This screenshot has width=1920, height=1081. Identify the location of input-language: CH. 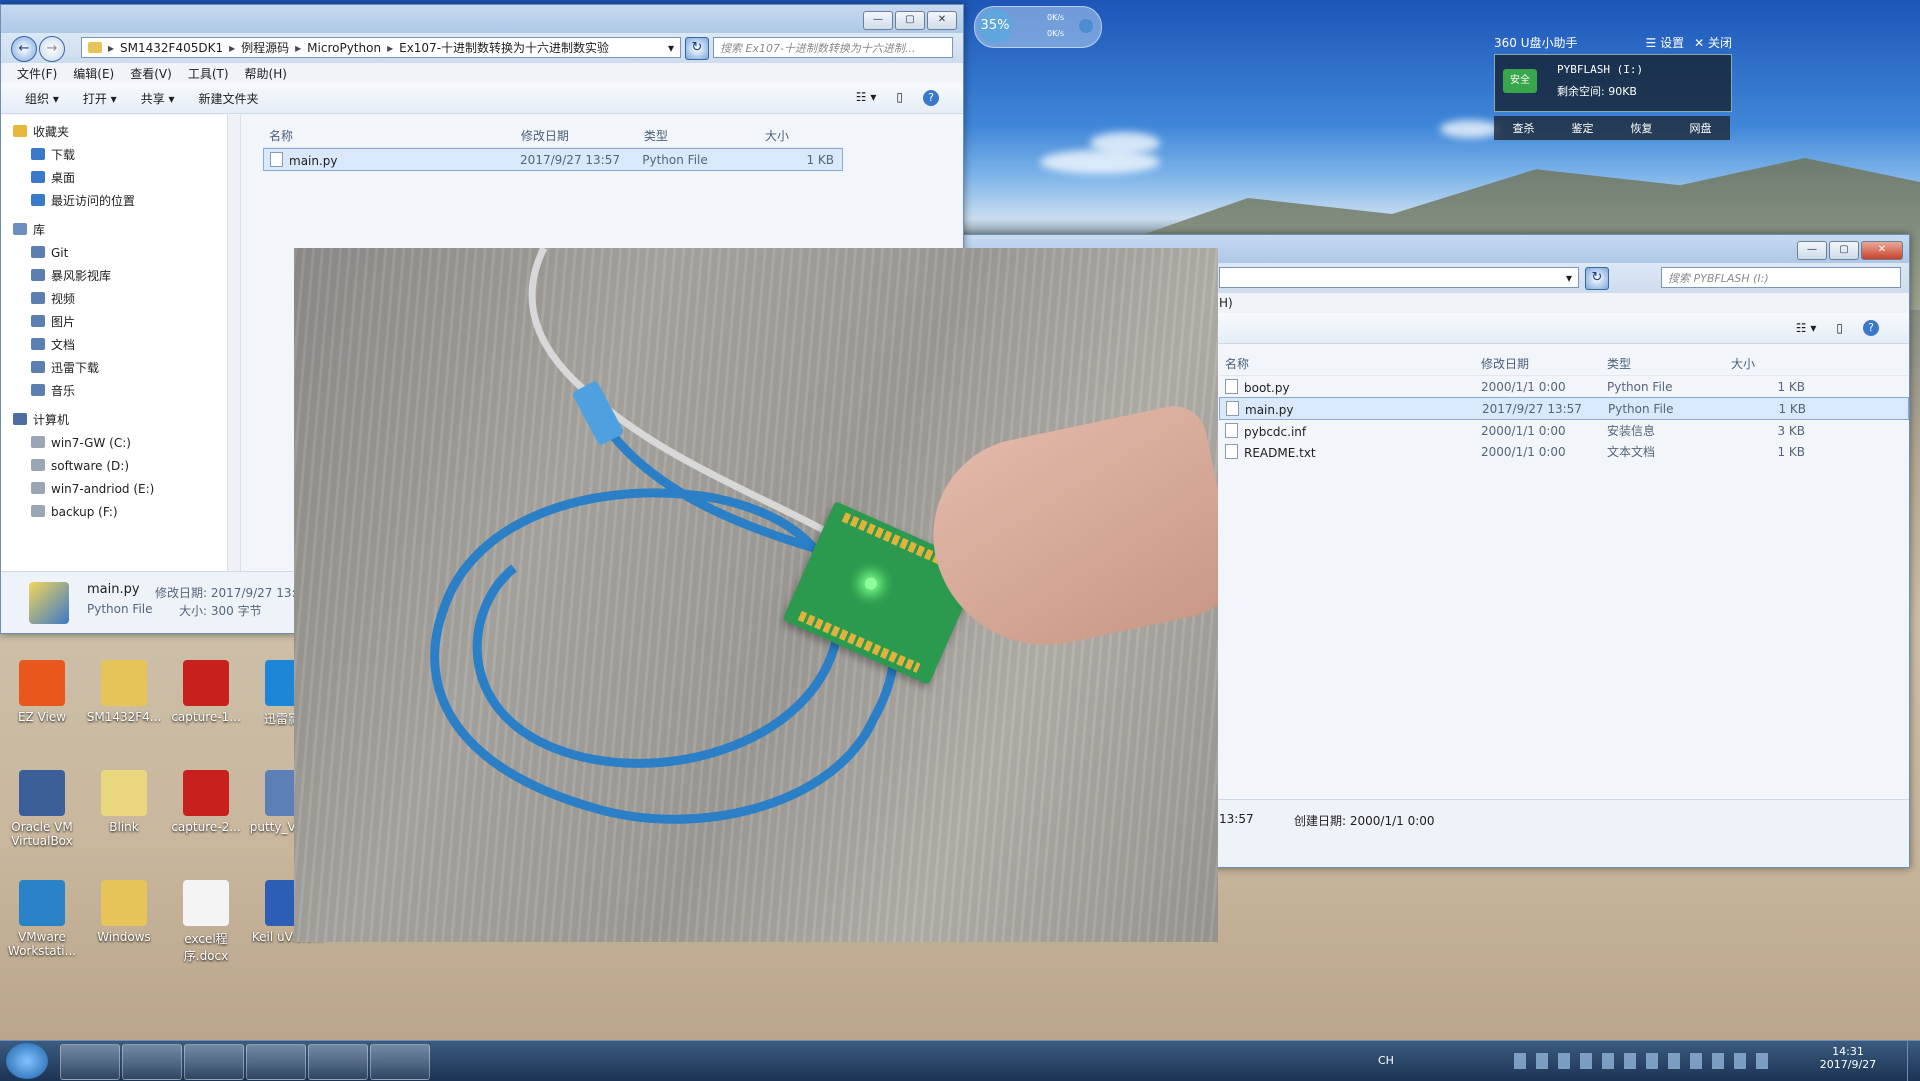
(1386, 1060).